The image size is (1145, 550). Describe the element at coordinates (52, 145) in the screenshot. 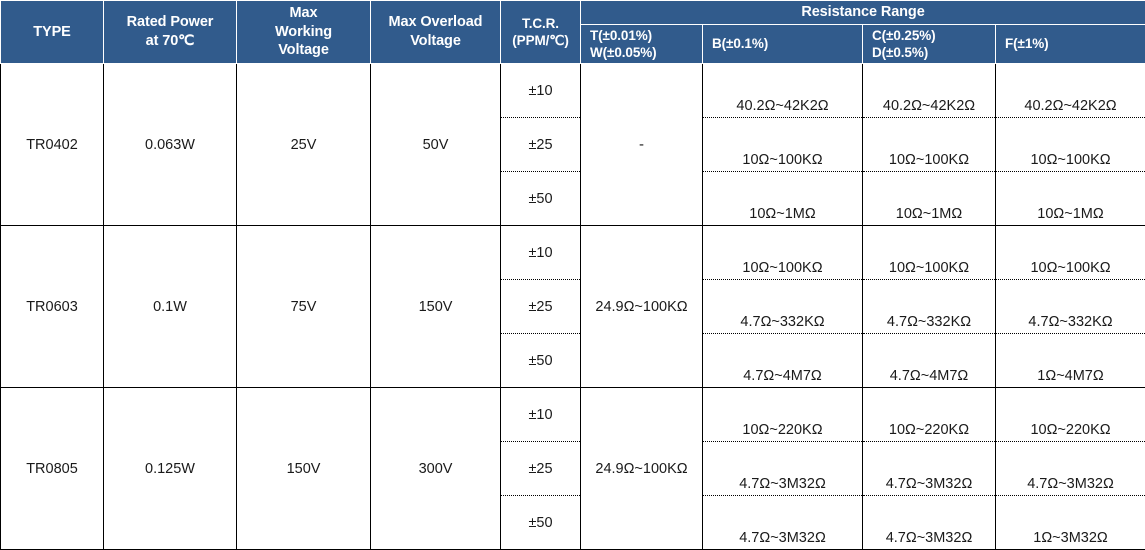

I see `cell-type: TR0402` at that location.